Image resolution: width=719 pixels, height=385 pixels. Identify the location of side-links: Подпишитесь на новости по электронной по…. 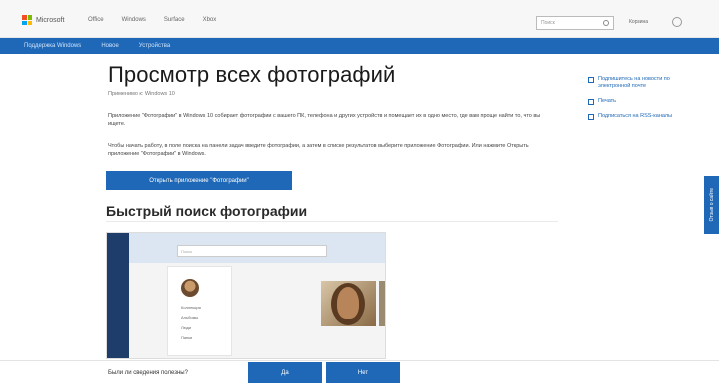
(638, 102).